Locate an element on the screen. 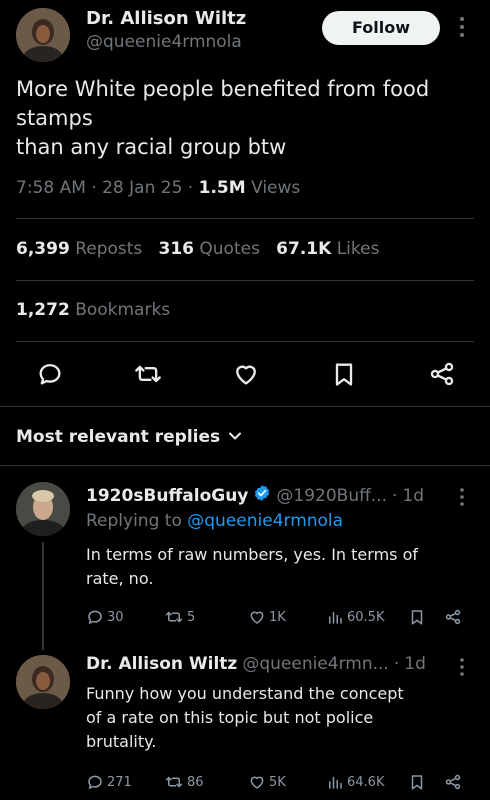 The image size is (490, 800). views-count-button: 64.6K is located at coordinates (355, 782).